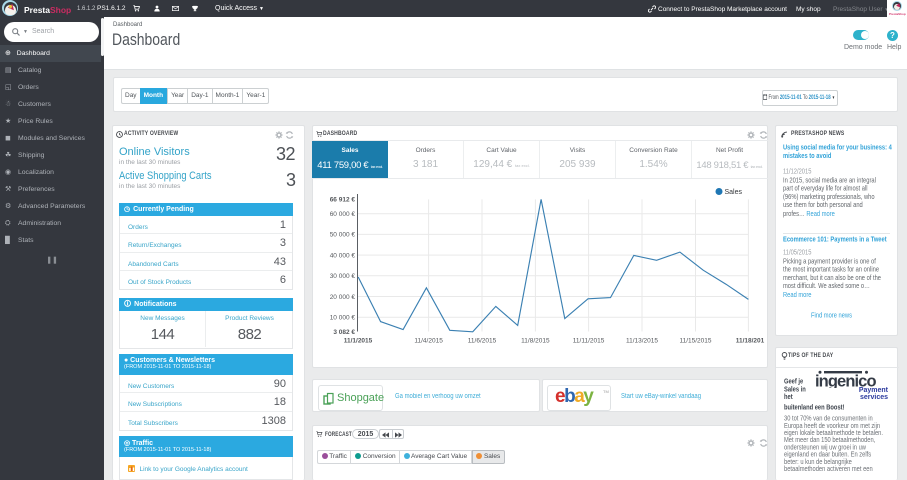  I want to click on svg-text: 11/8/2015, so click(535, 341).